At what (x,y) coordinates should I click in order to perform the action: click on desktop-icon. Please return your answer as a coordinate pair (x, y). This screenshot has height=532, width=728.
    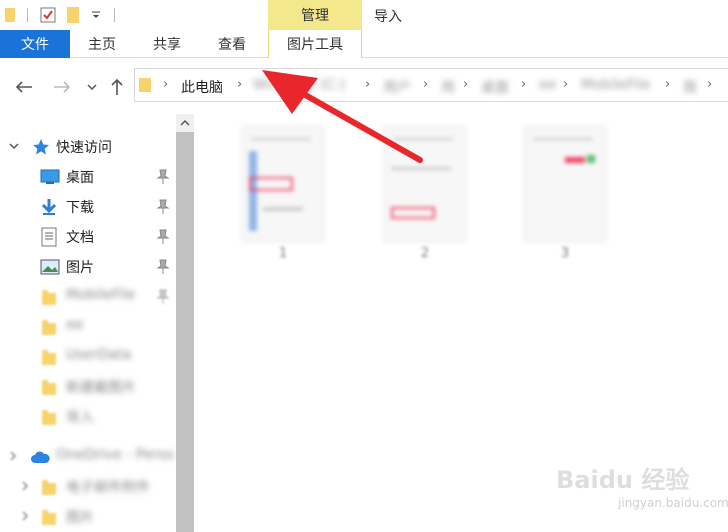
    Looking at the image, I should click on (50, 179).